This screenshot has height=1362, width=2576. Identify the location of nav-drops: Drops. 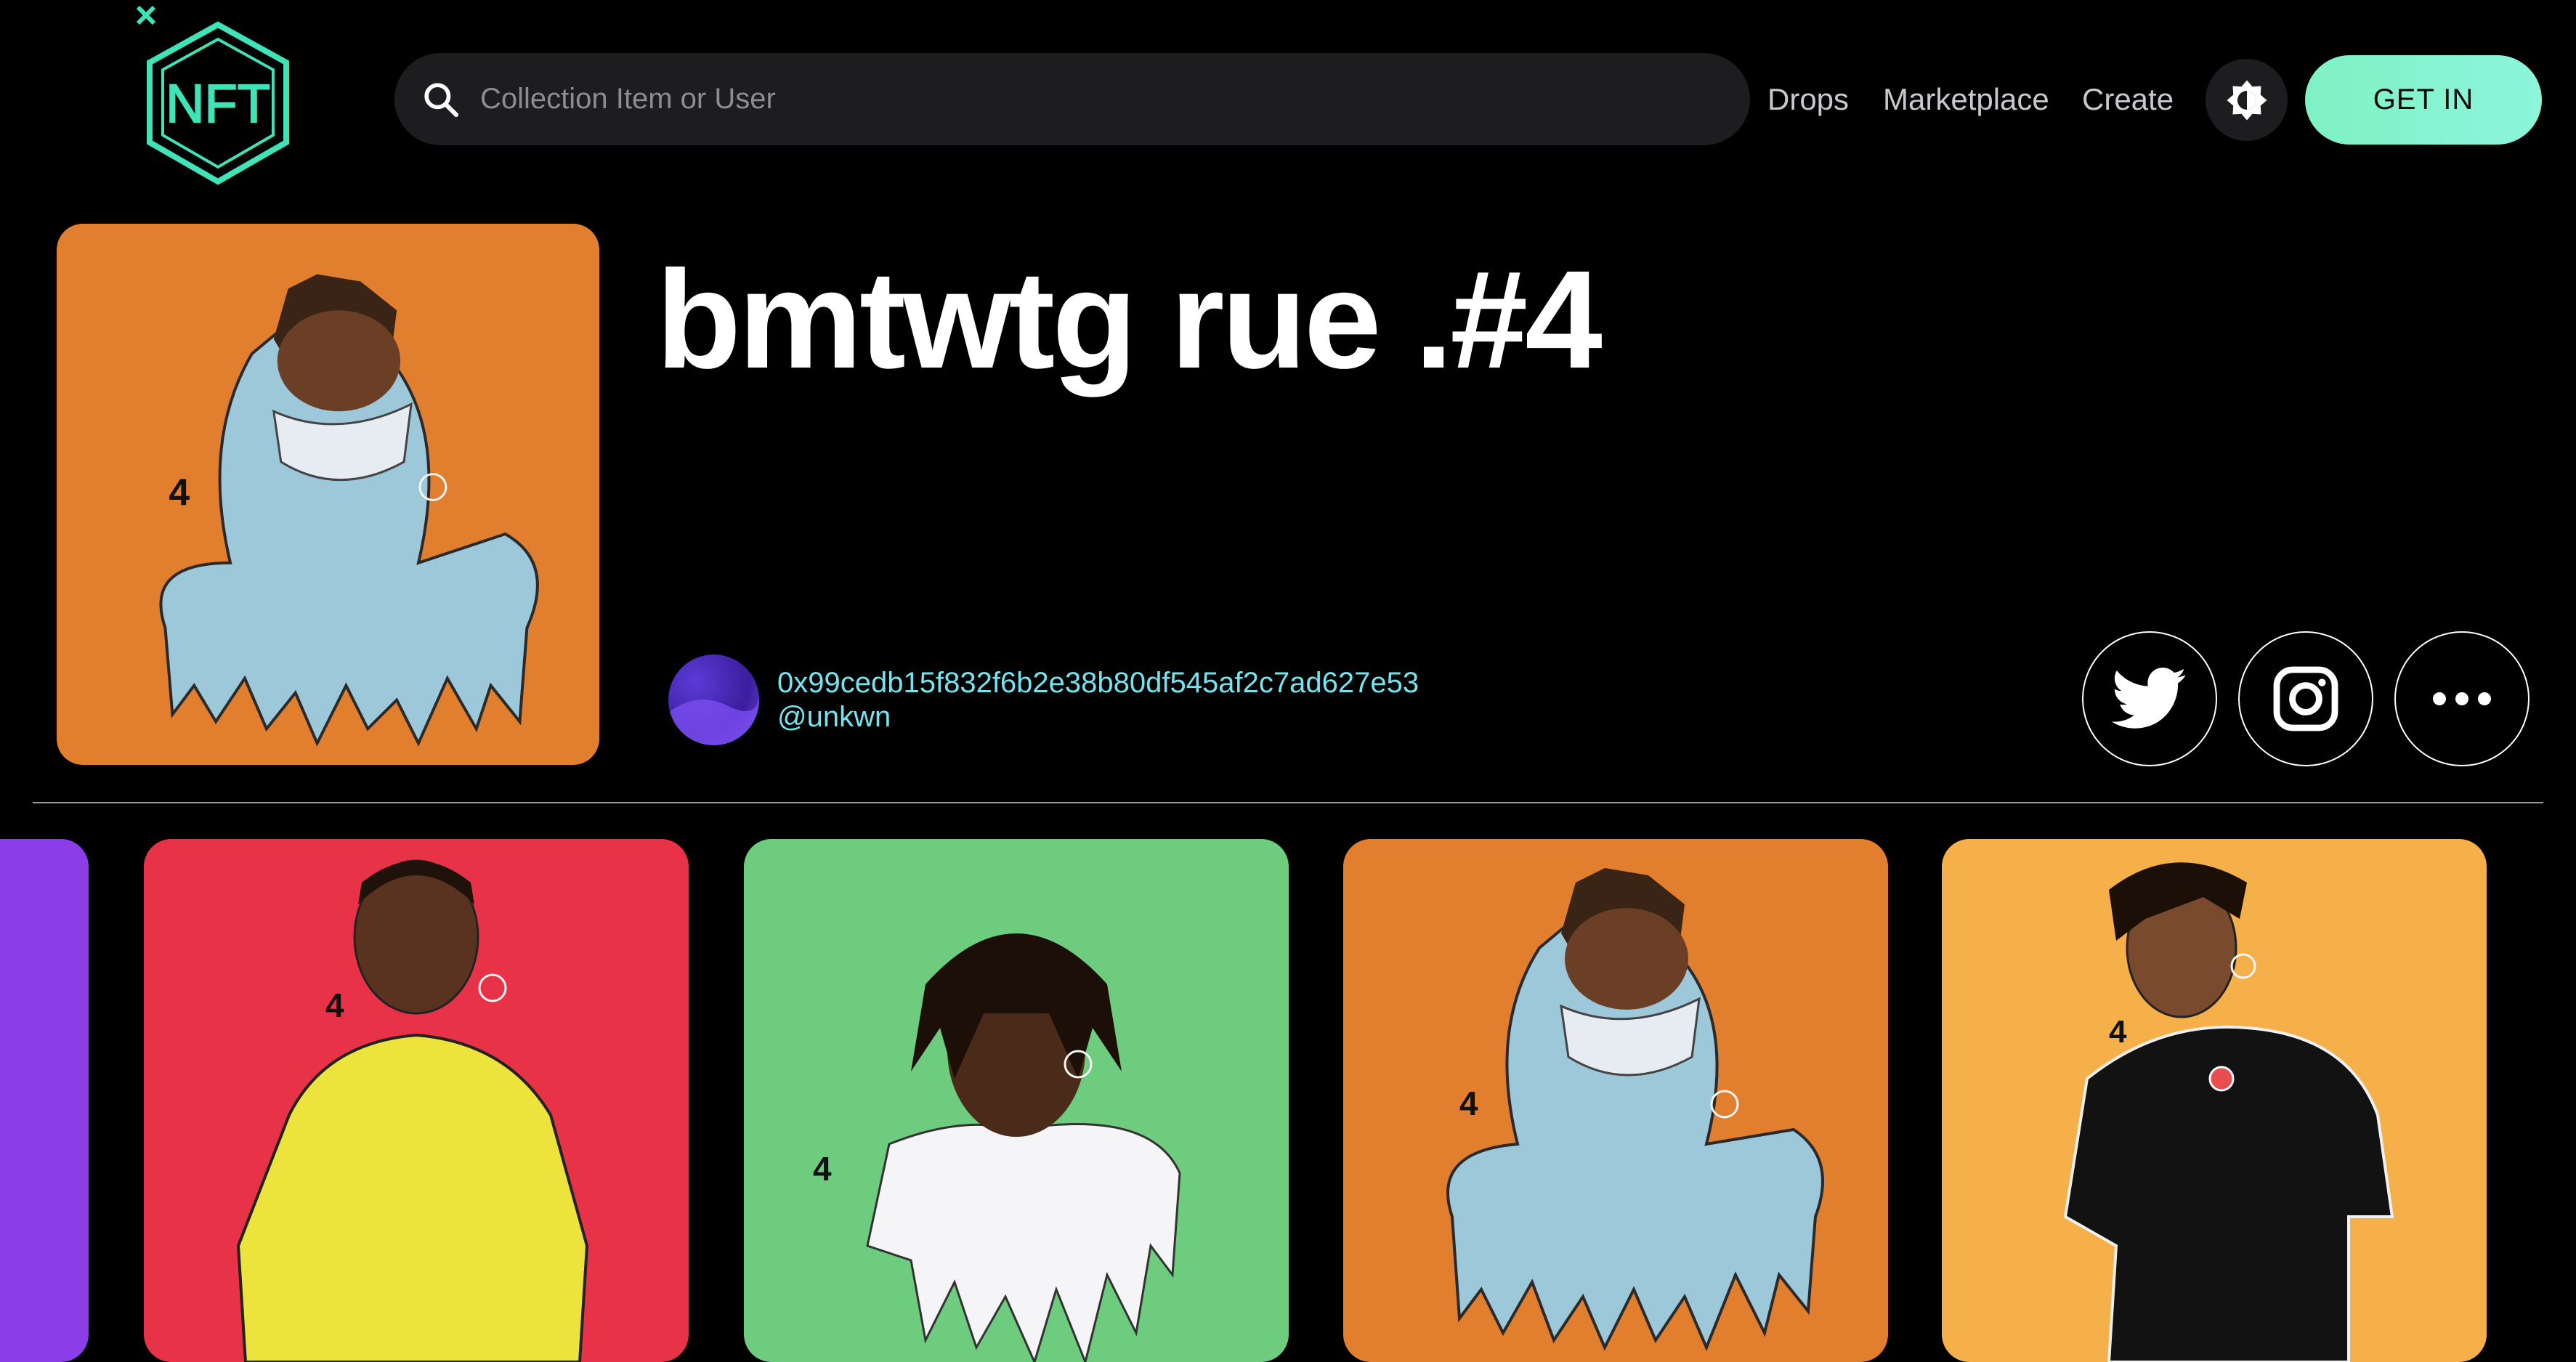
(1808, 99).